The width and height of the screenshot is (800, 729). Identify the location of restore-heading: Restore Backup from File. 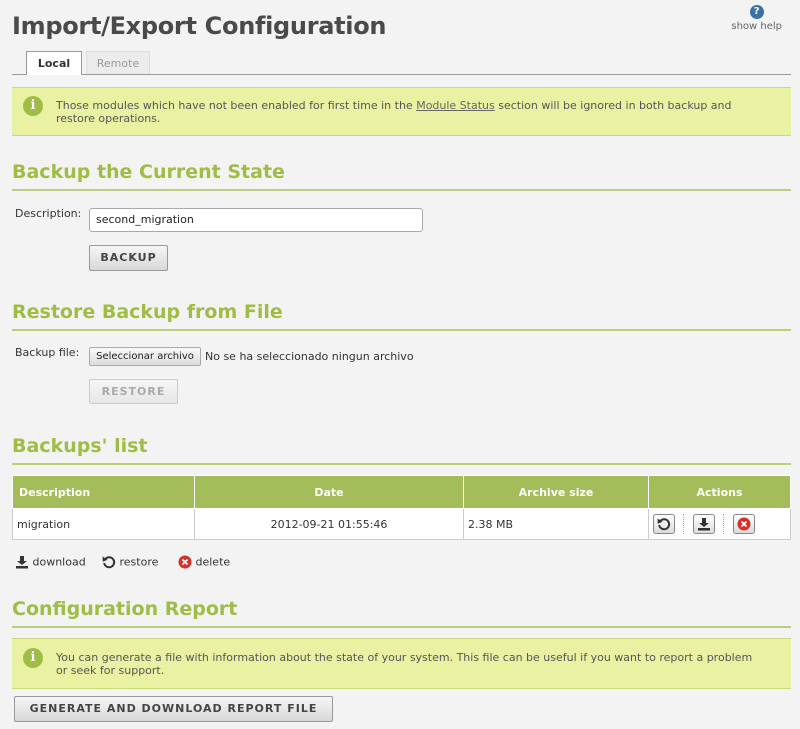
(147, 312).